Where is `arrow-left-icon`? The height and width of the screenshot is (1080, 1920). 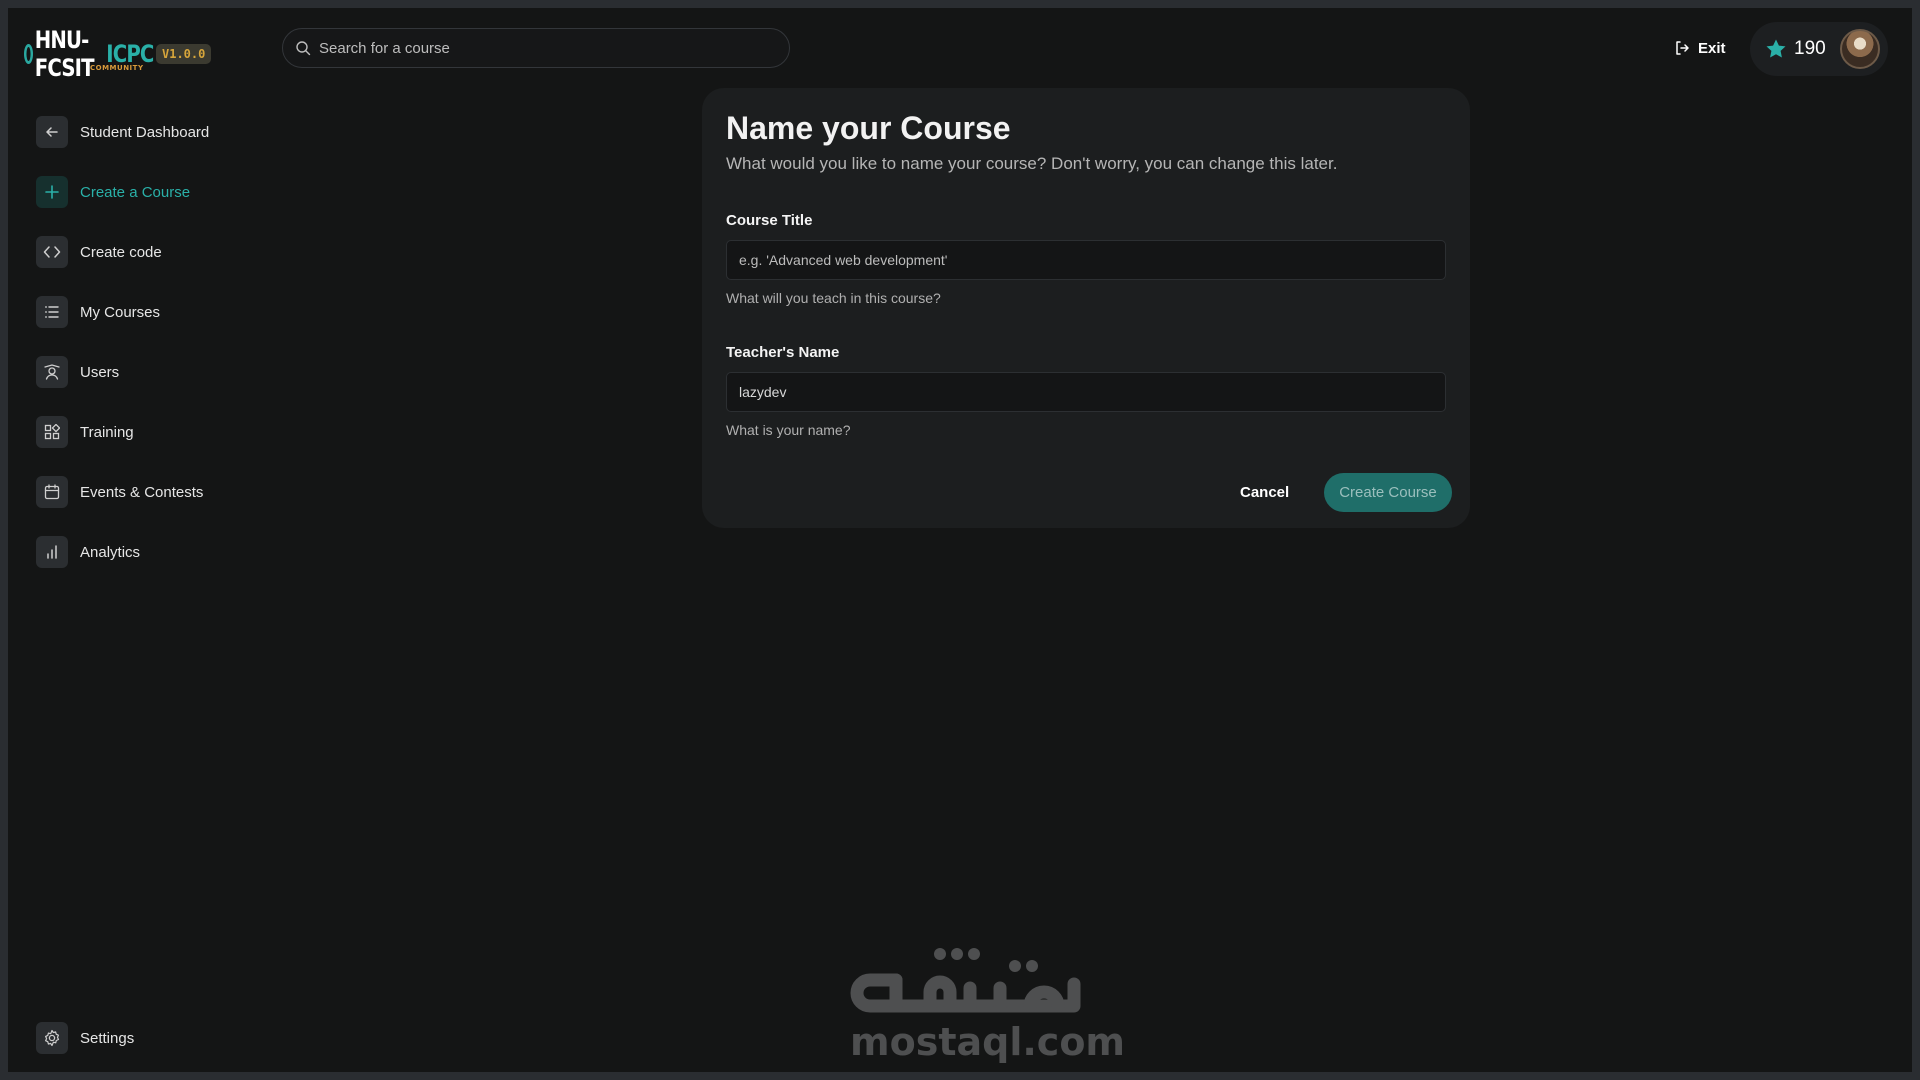 arrow-left-icon is located at coordinates (52, 132).